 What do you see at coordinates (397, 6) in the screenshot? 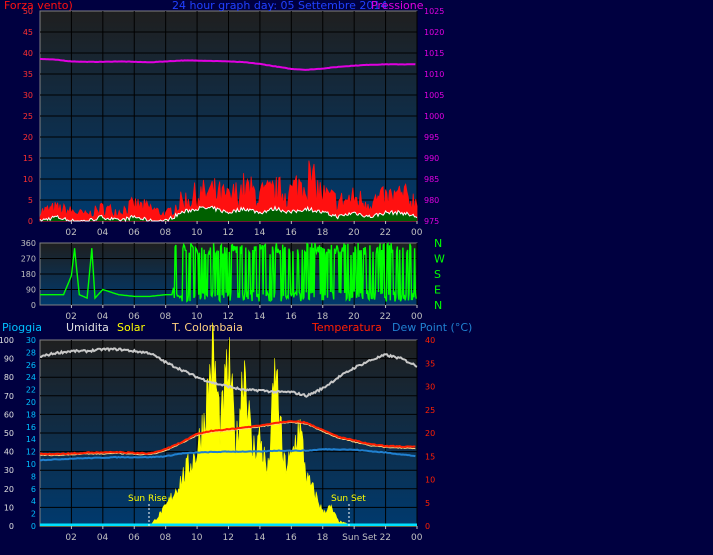
I see `pressure-axis-label: Pressione` at bounding box center [397, 6].